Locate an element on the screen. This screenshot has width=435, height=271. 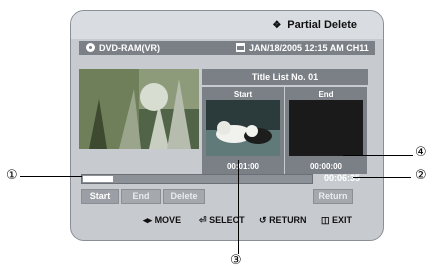
callout-4: ④ is located at coordinates (421, 152).